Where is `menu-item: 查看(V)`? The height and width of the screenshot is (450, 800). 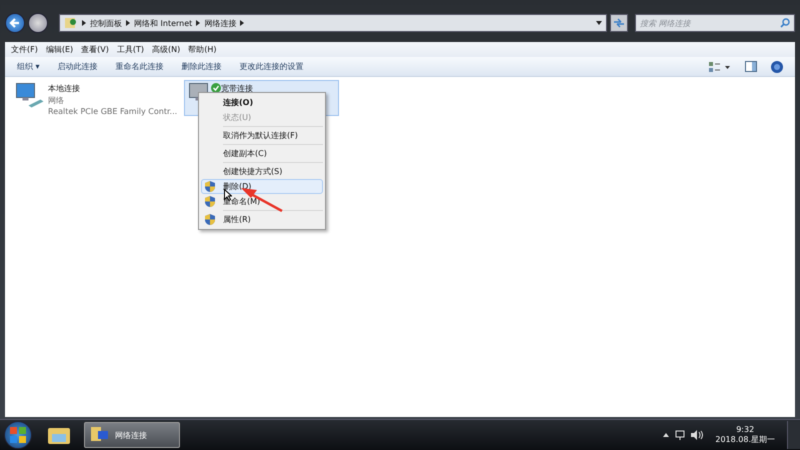 menu-item: 查看(V) is located at coordinates (95, 49).